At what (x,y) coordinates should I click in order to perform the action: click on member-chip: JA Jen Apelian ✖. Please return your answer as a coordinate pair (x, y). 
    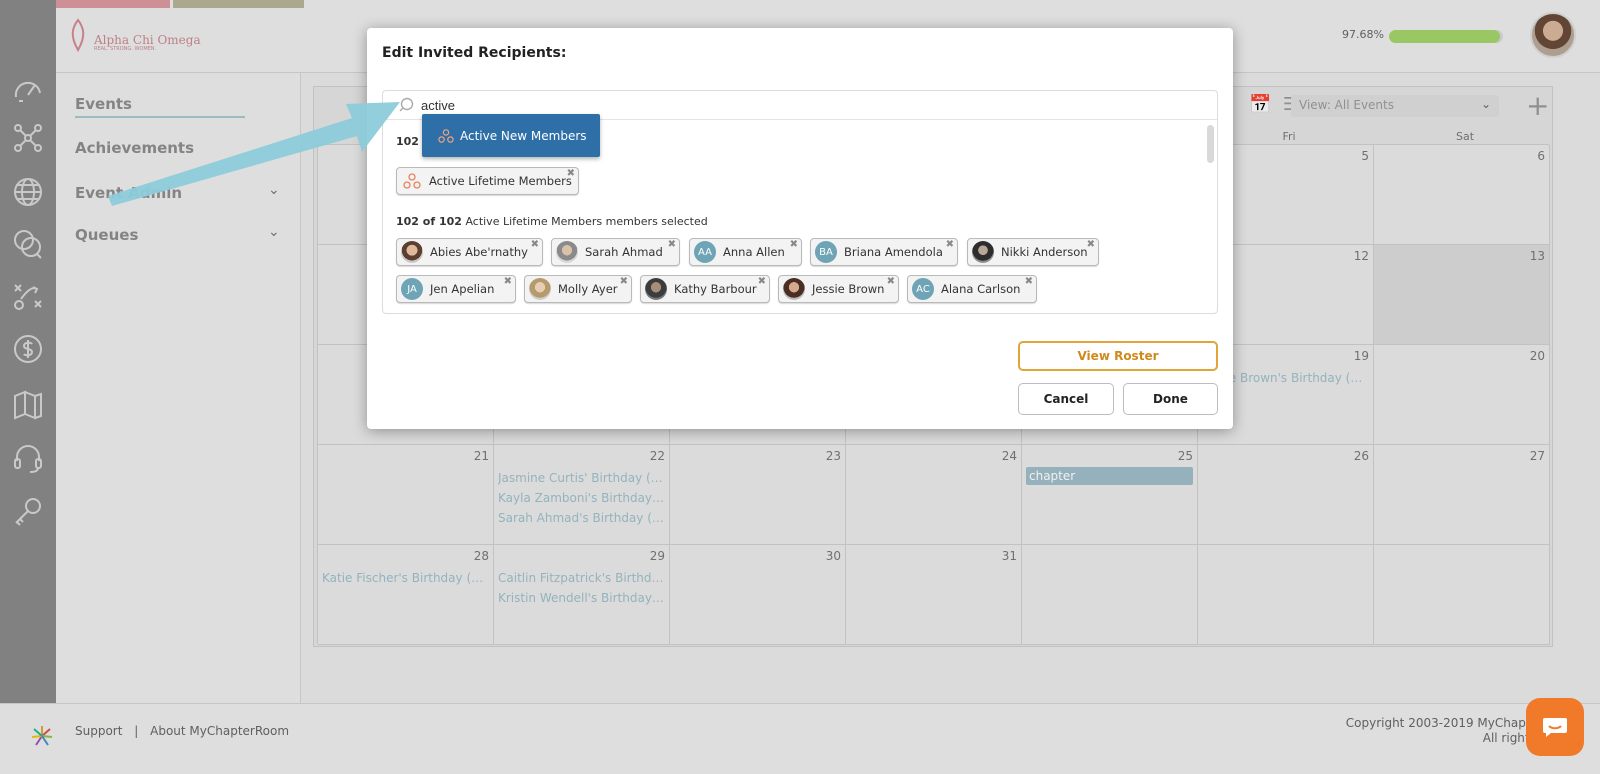
    Looking at the image, I should click on (456, 289).